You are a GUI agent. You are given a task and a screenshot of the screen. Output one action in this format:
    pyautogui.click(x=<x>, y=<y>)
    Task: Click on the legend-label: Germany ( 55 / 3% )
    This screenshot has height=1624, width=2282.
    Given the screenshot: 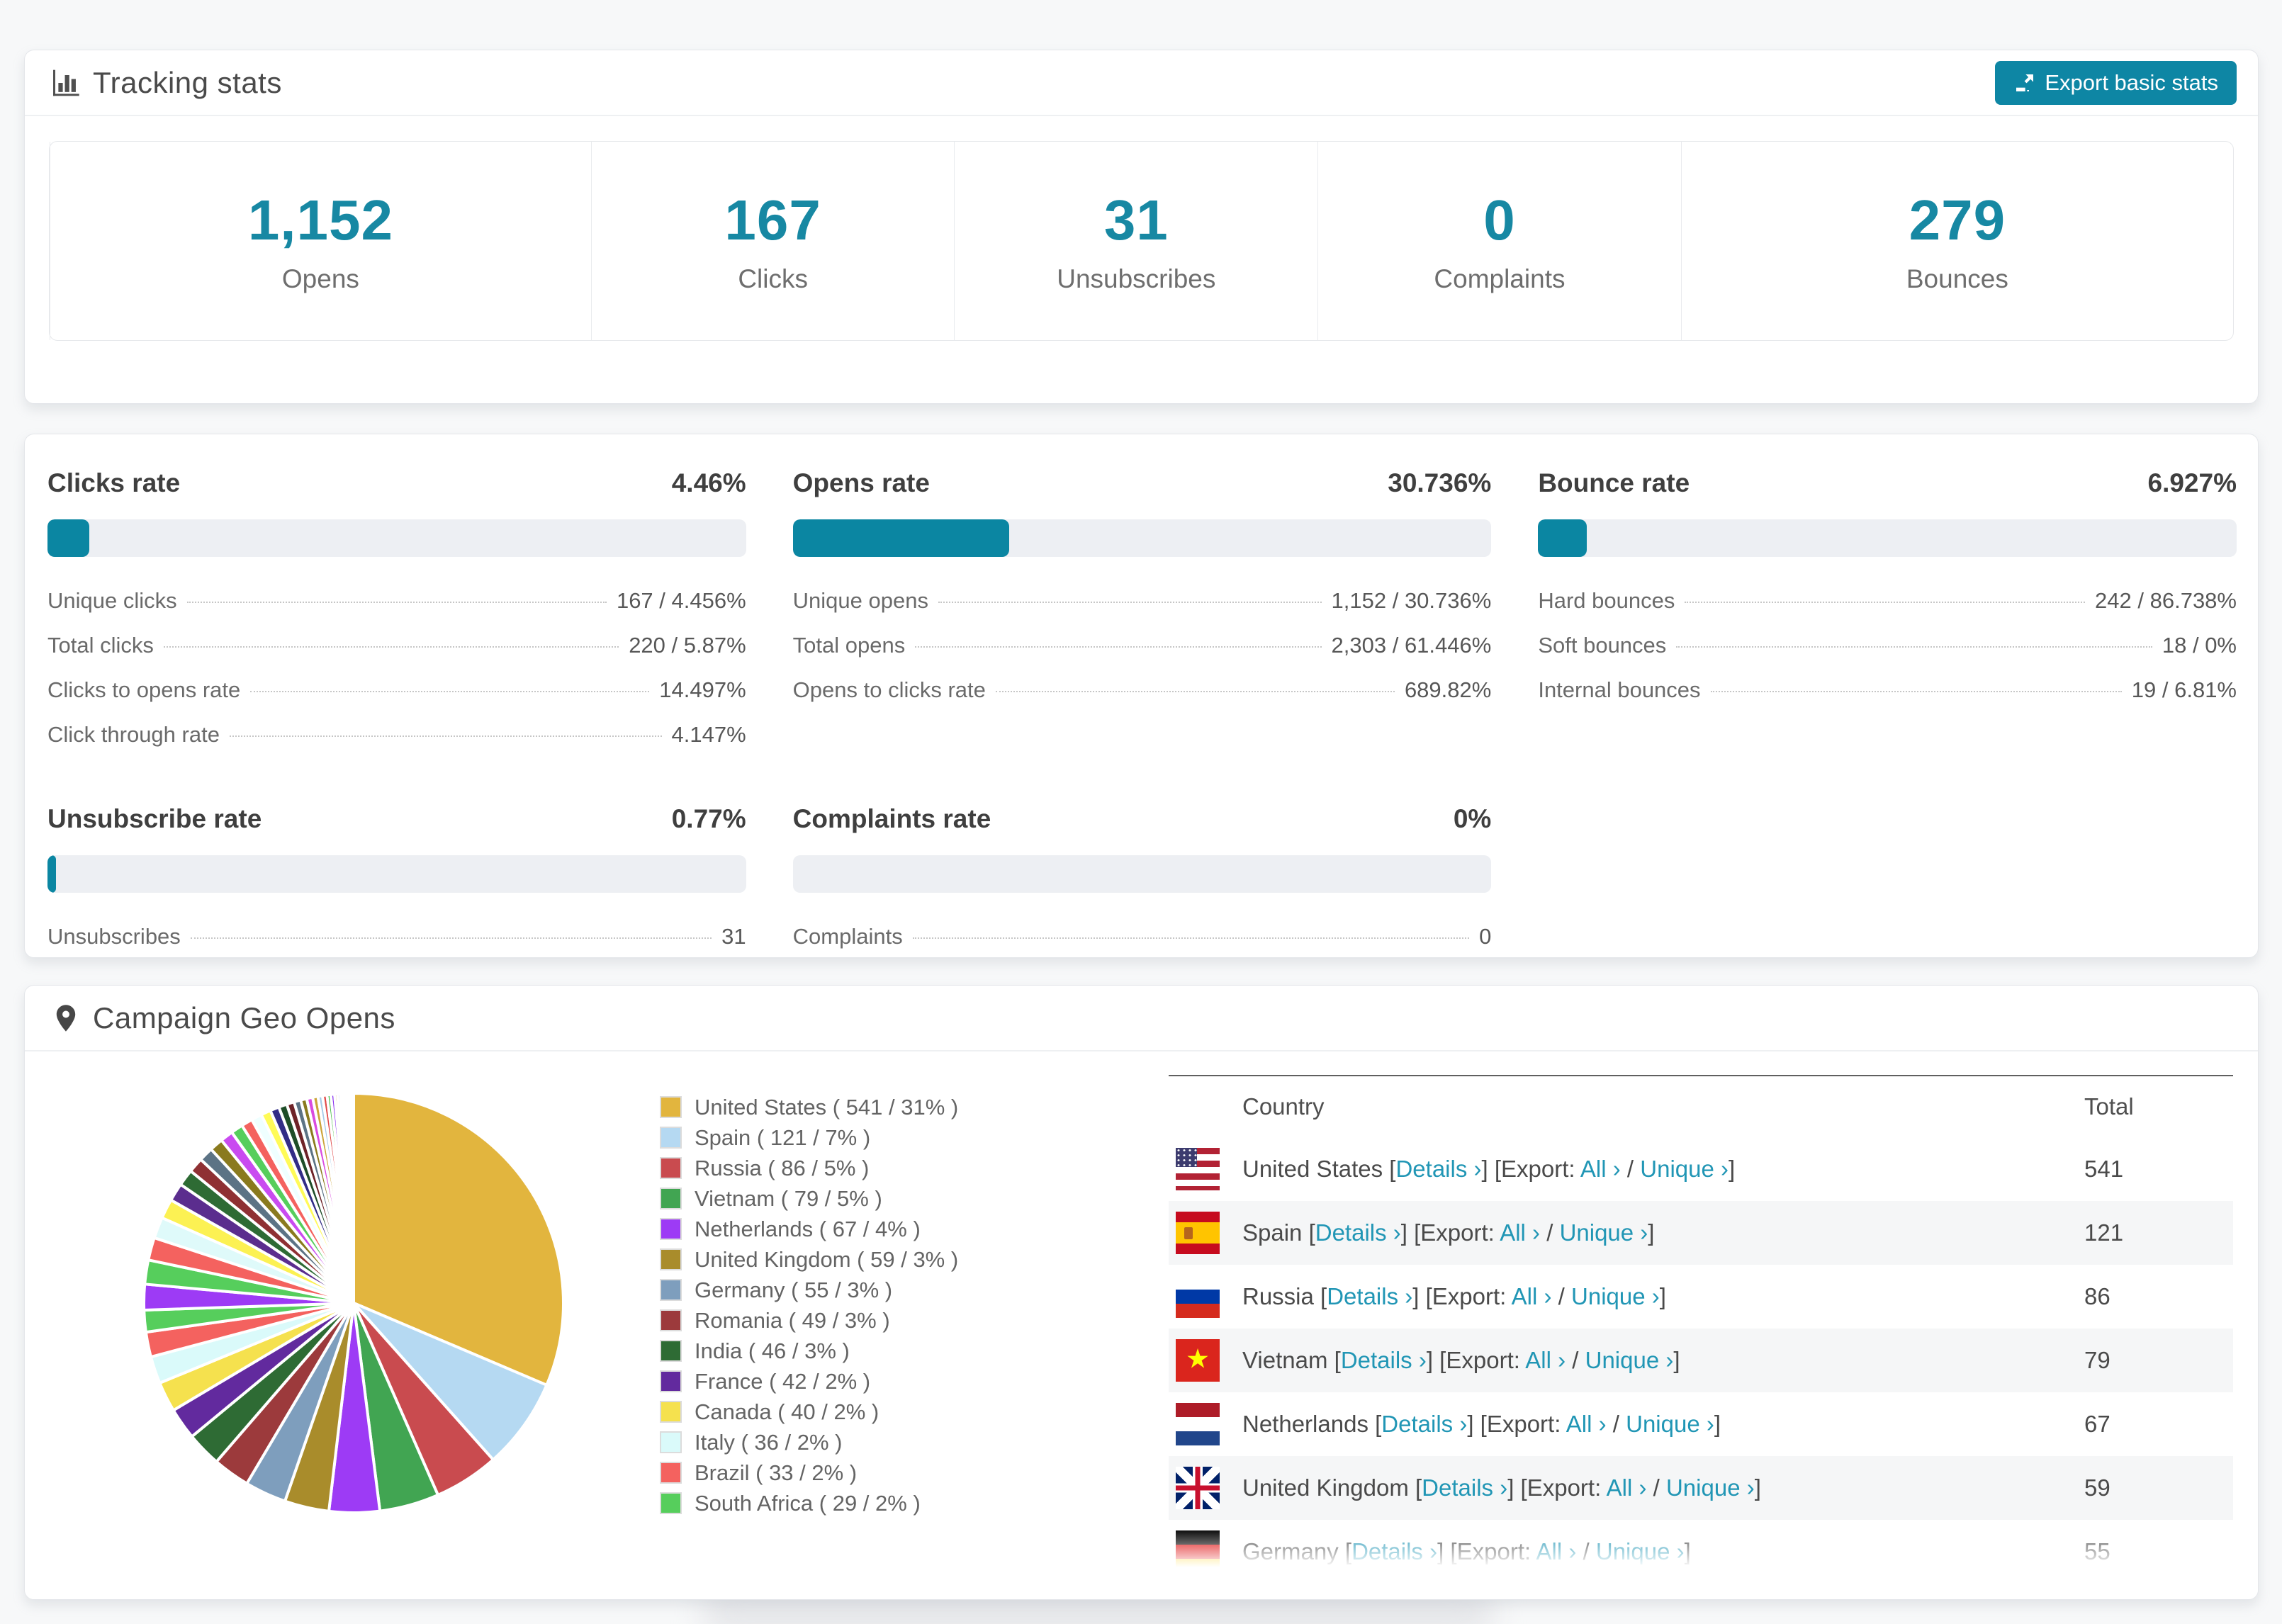 What is the action you would take?
    pyautogui.click(x=794, y=1289)
    